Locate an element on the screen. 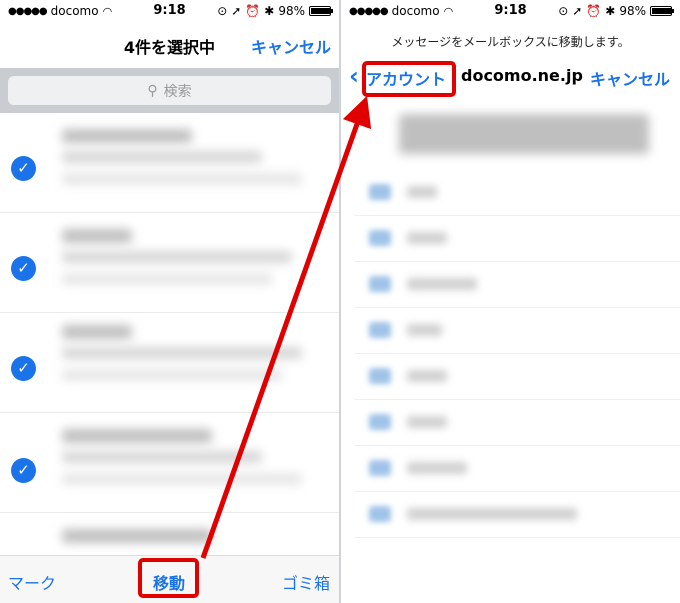 The width and height of the screenshot is (680, 603). mark-button: マーク is located at coordinates (32, 582).